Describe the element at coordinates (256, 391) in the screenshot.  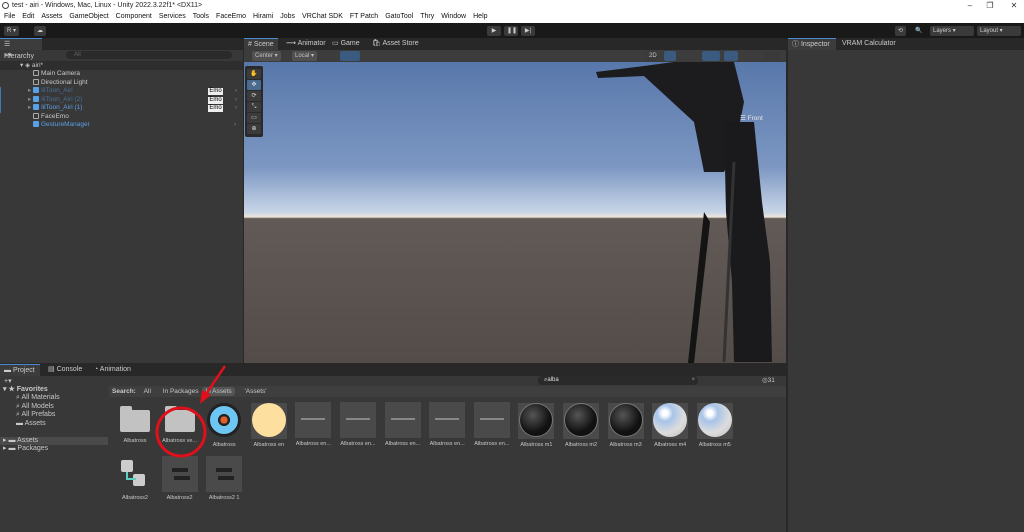
I see `scope-assets-folder: 'Assets'` at that location.